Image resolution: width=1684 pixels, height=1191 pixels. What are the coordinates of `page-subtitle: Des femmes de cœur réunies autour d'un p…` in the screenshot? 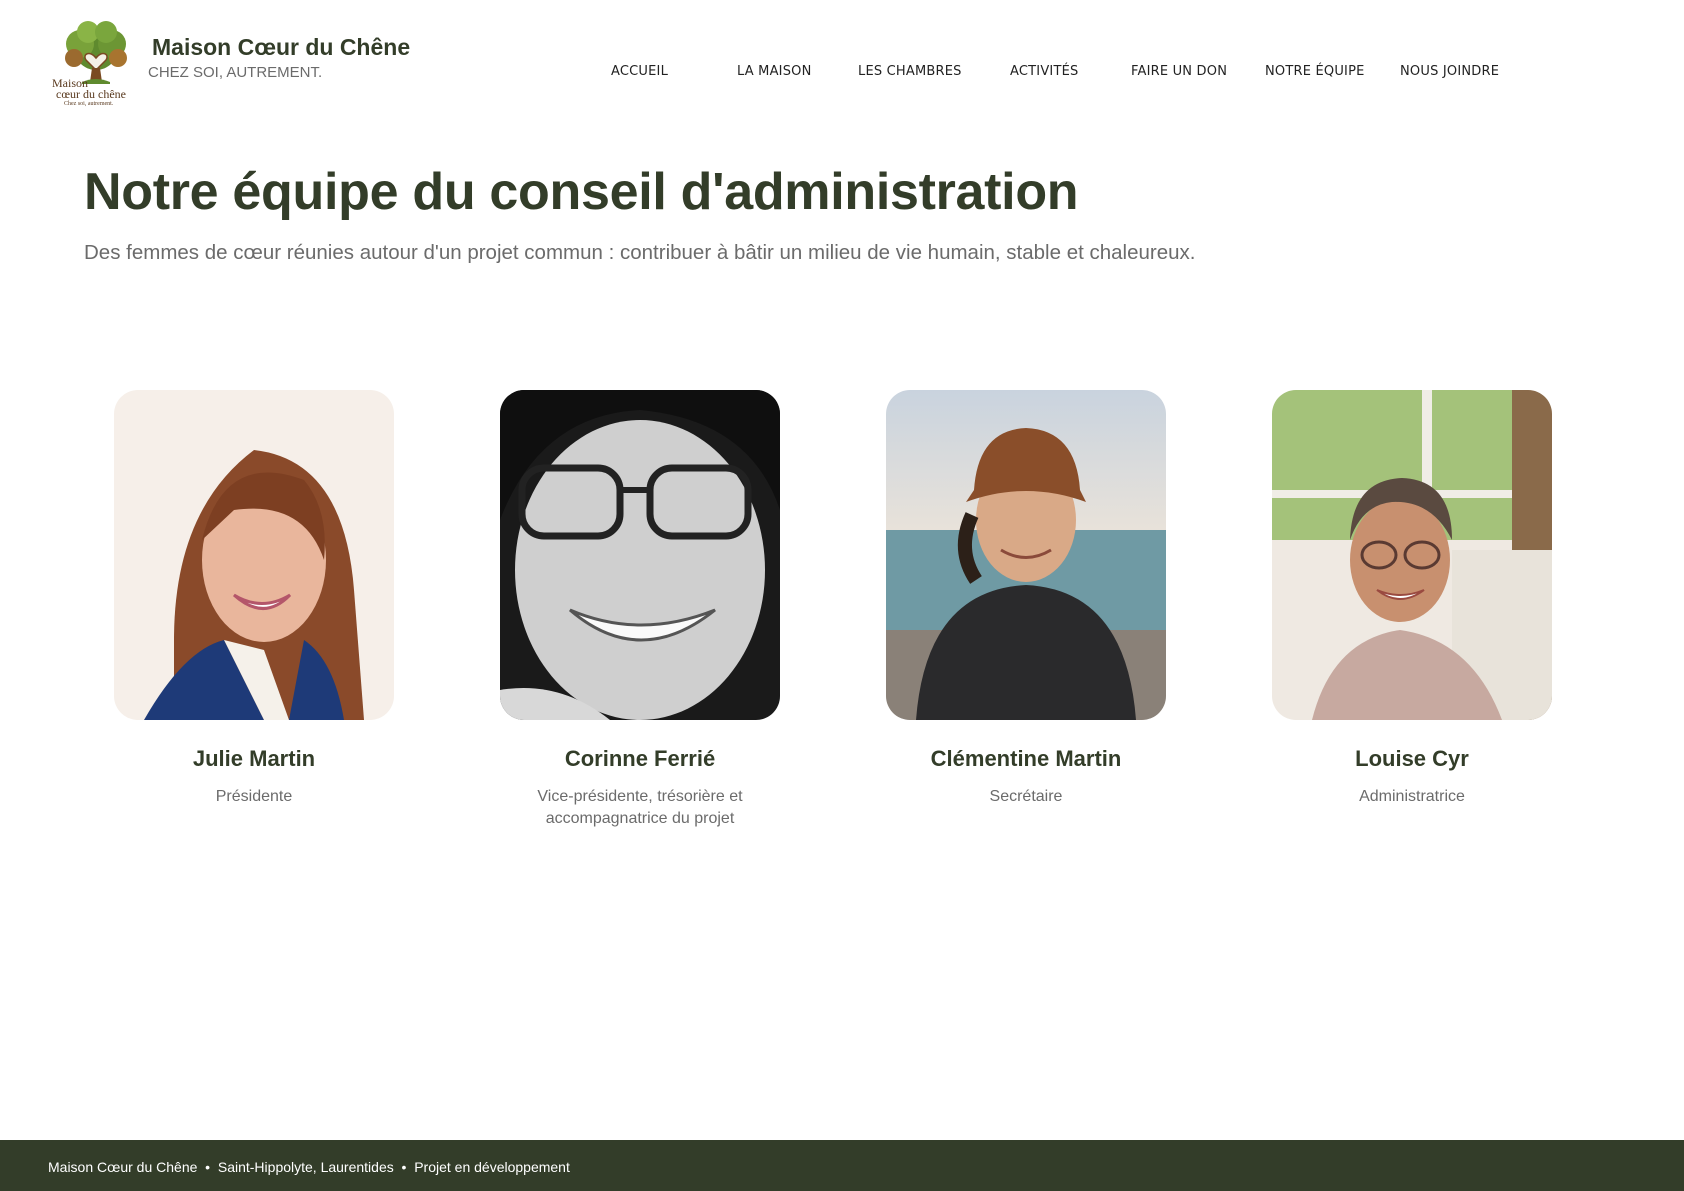 It's located at (640, 252).